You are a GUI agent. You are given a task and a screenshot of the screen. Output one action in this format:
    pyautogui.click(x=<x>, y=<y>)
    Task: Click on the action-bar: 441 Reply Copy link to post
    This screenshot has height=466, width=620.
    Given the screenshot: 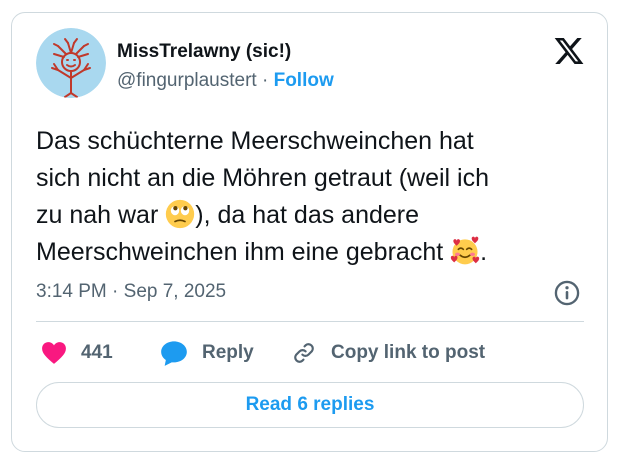 What is the action you would take?
    pyautogui.click(x=316, y=353)
    